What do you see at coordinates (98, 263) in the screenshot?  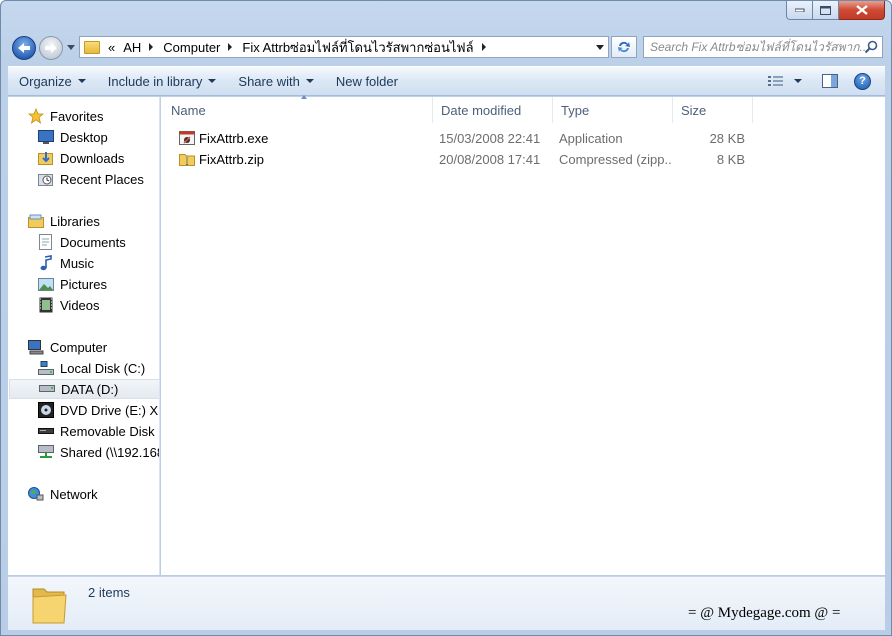 I see `nav-music: Music` at bounding box center [98, 263].